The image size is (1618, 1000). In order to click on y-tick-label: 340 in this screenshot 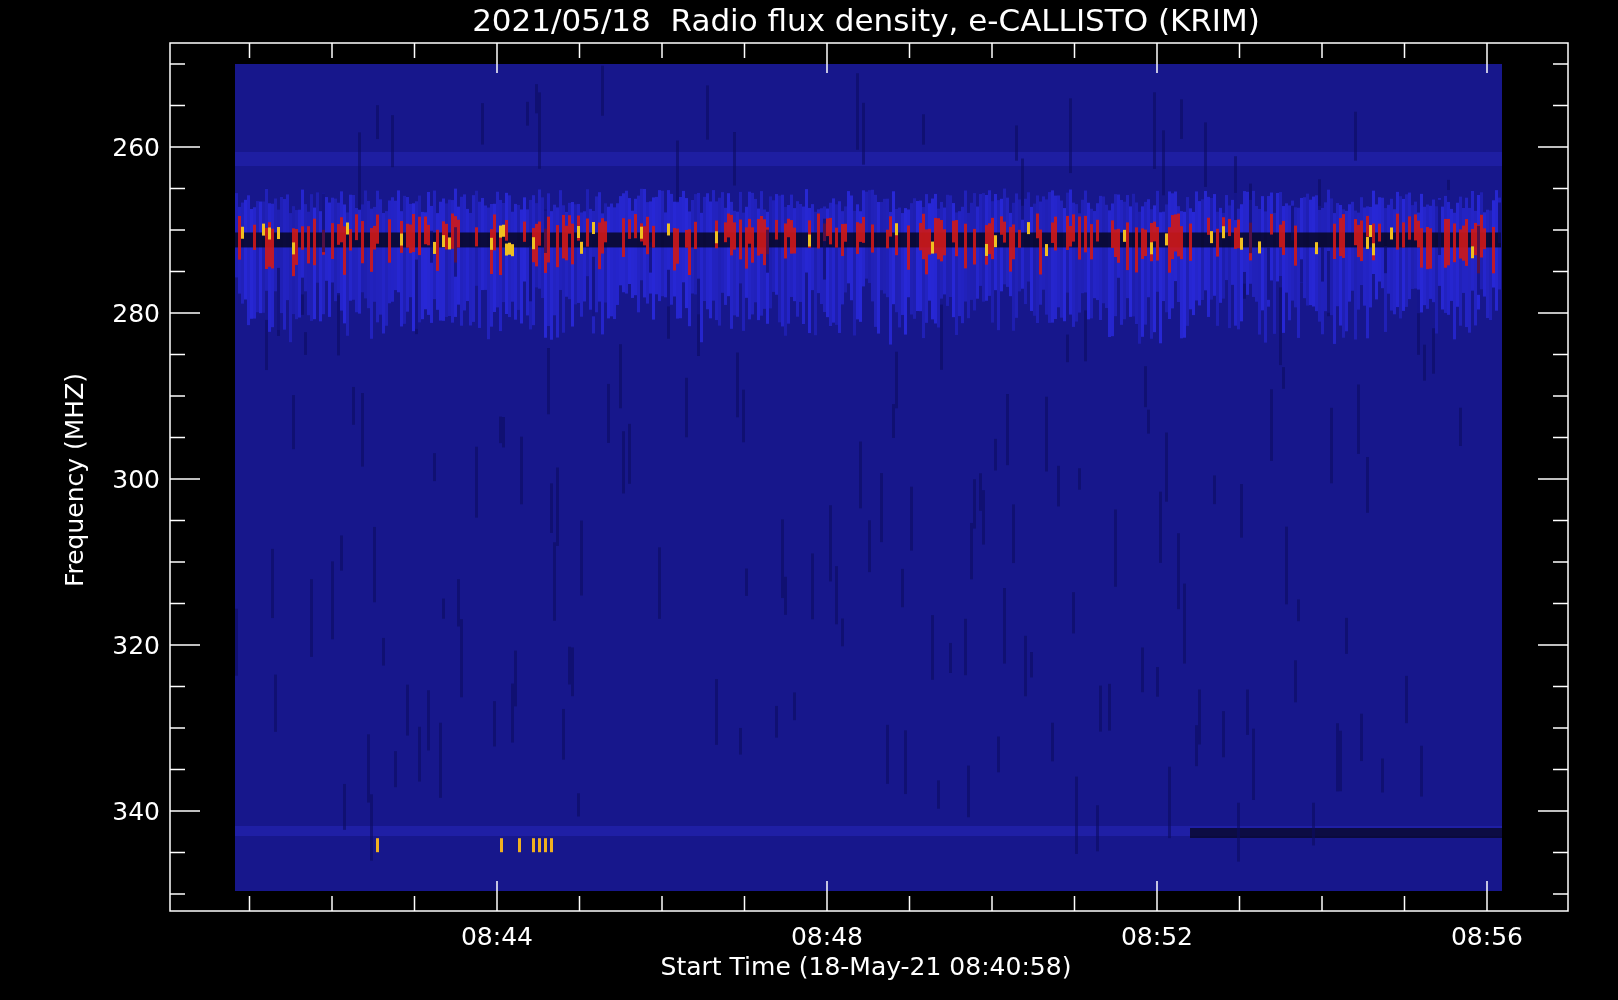, I will do `click(136, 811)`.